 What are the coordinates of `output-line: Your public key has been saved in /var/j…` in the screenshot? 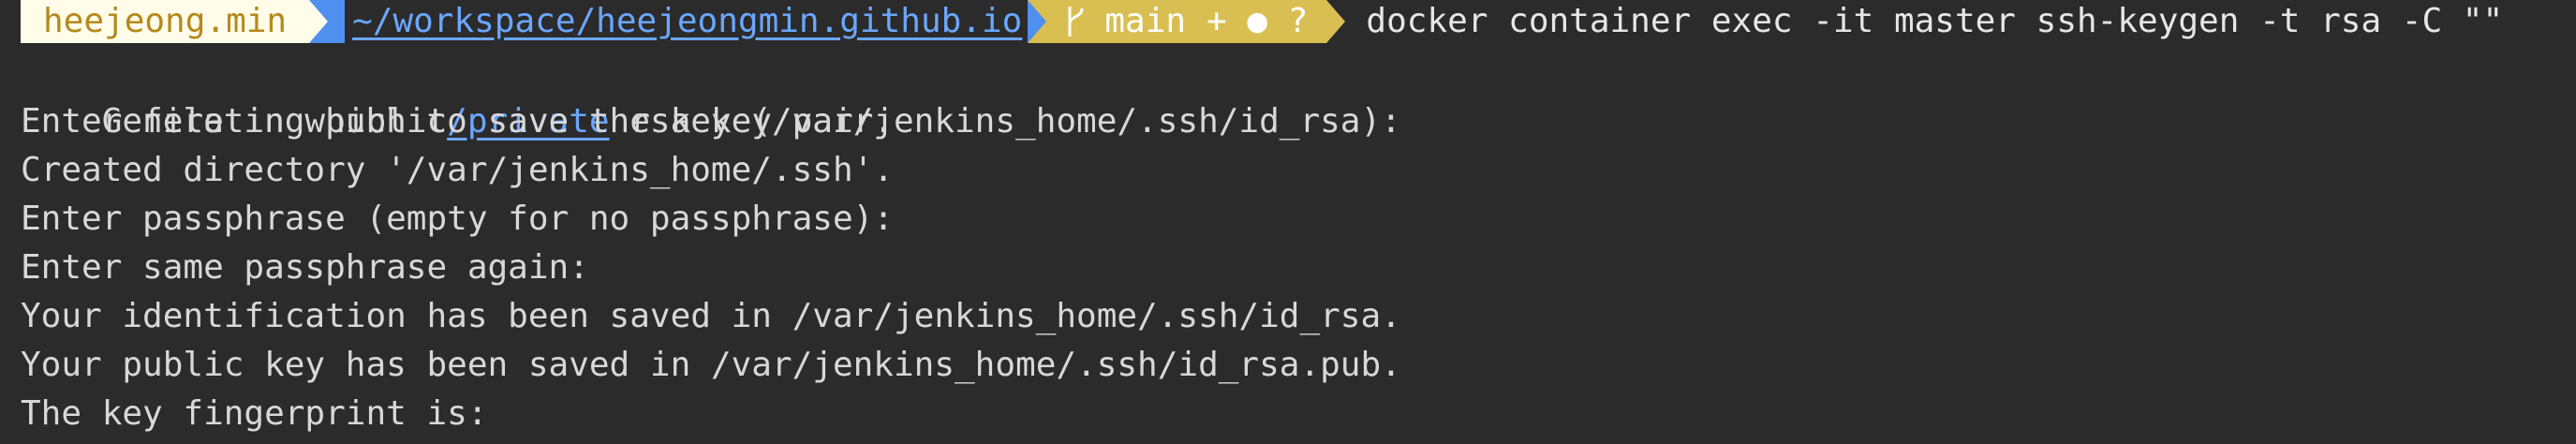 It's located at (711, 365).